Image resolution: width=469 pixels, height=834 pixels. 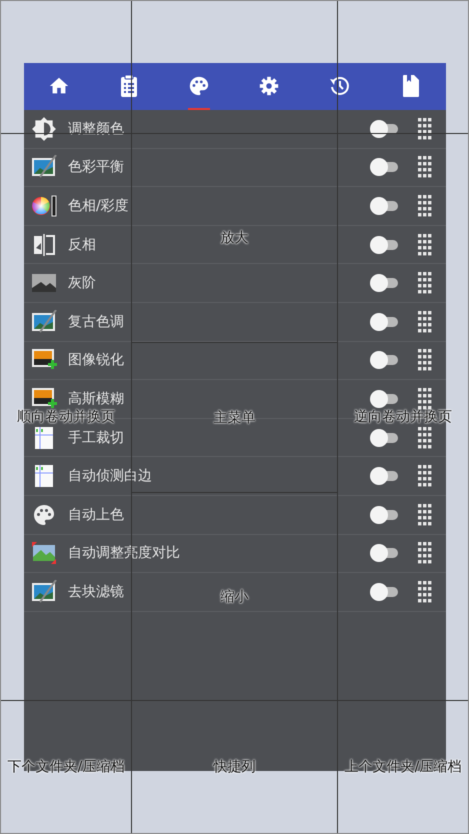 What do you see at coordinates (96, 167) in the screenshot?
I see `filter-label: 色彩平衡` at bounding box center [96, 167].